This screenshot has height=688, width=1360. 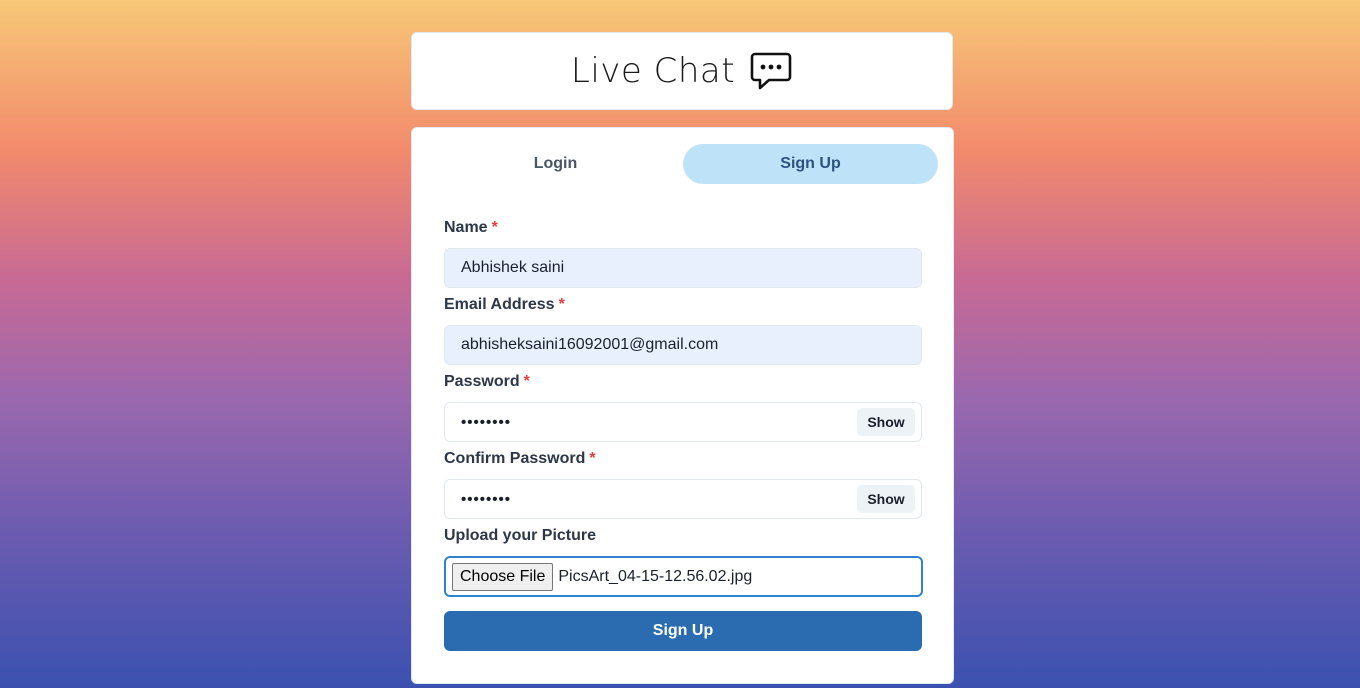 I want to click on email-label: Email Address *, so click(x=504, y=305).